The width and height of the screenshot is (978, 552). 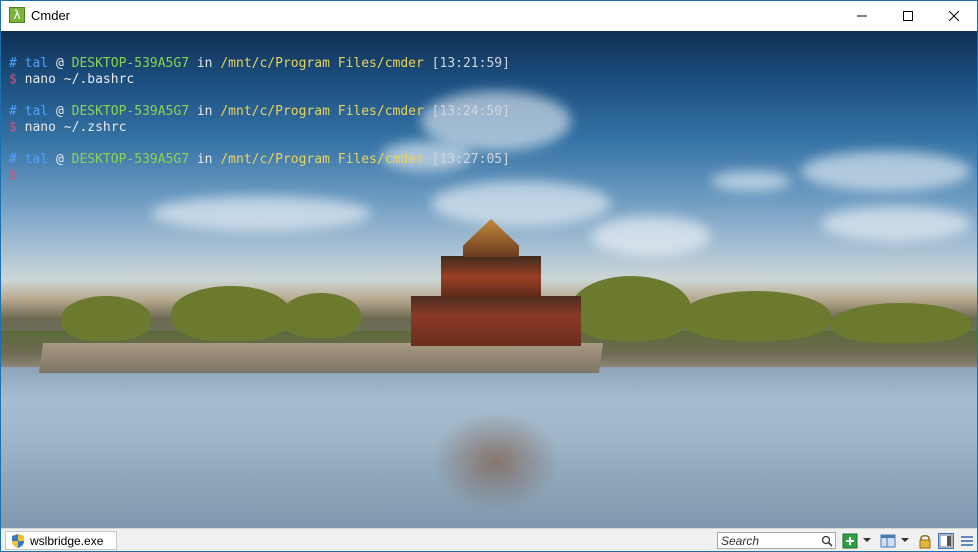 What do you see at coordinates (850, 541) in the screenshot?
I see `plus-icon` at bounding box center [850, 541].